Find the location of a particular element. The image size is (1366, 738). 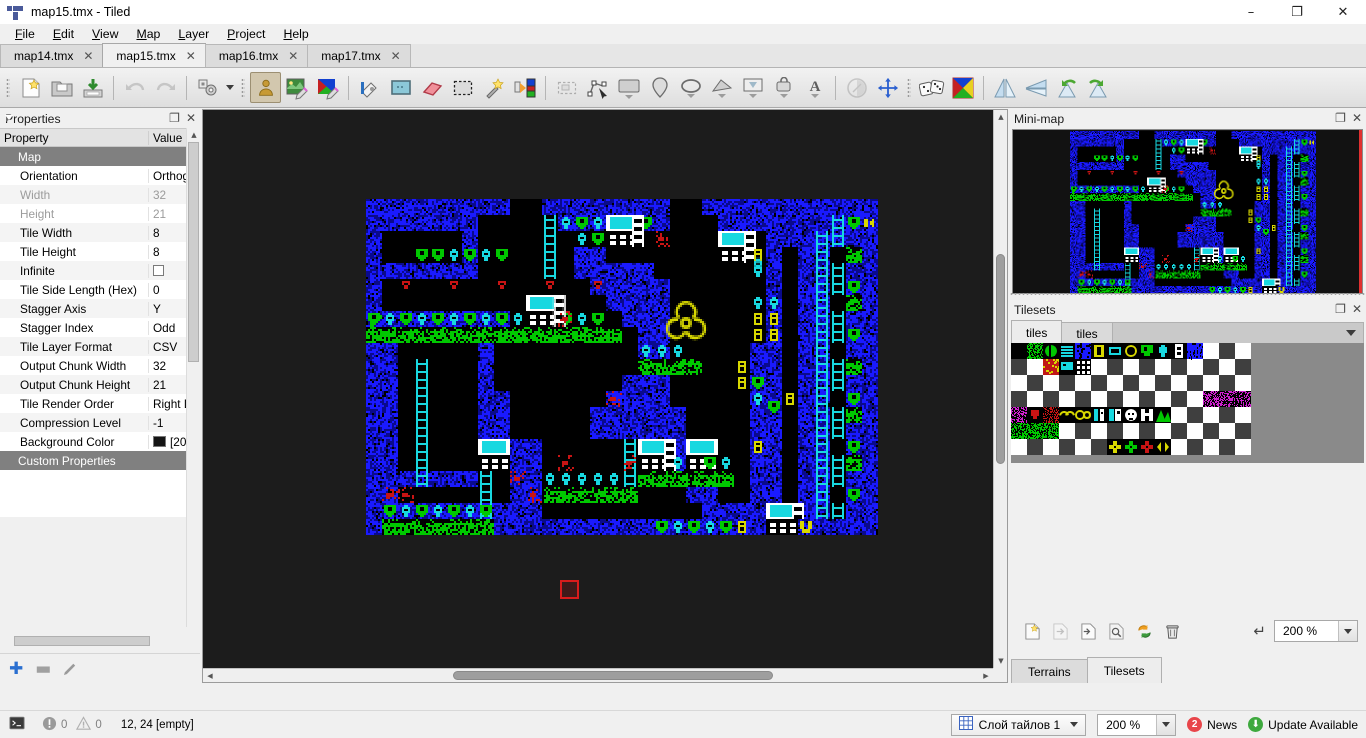

bottom-tab-tilesets: Tilesets is located at coordinates (1124, 670).